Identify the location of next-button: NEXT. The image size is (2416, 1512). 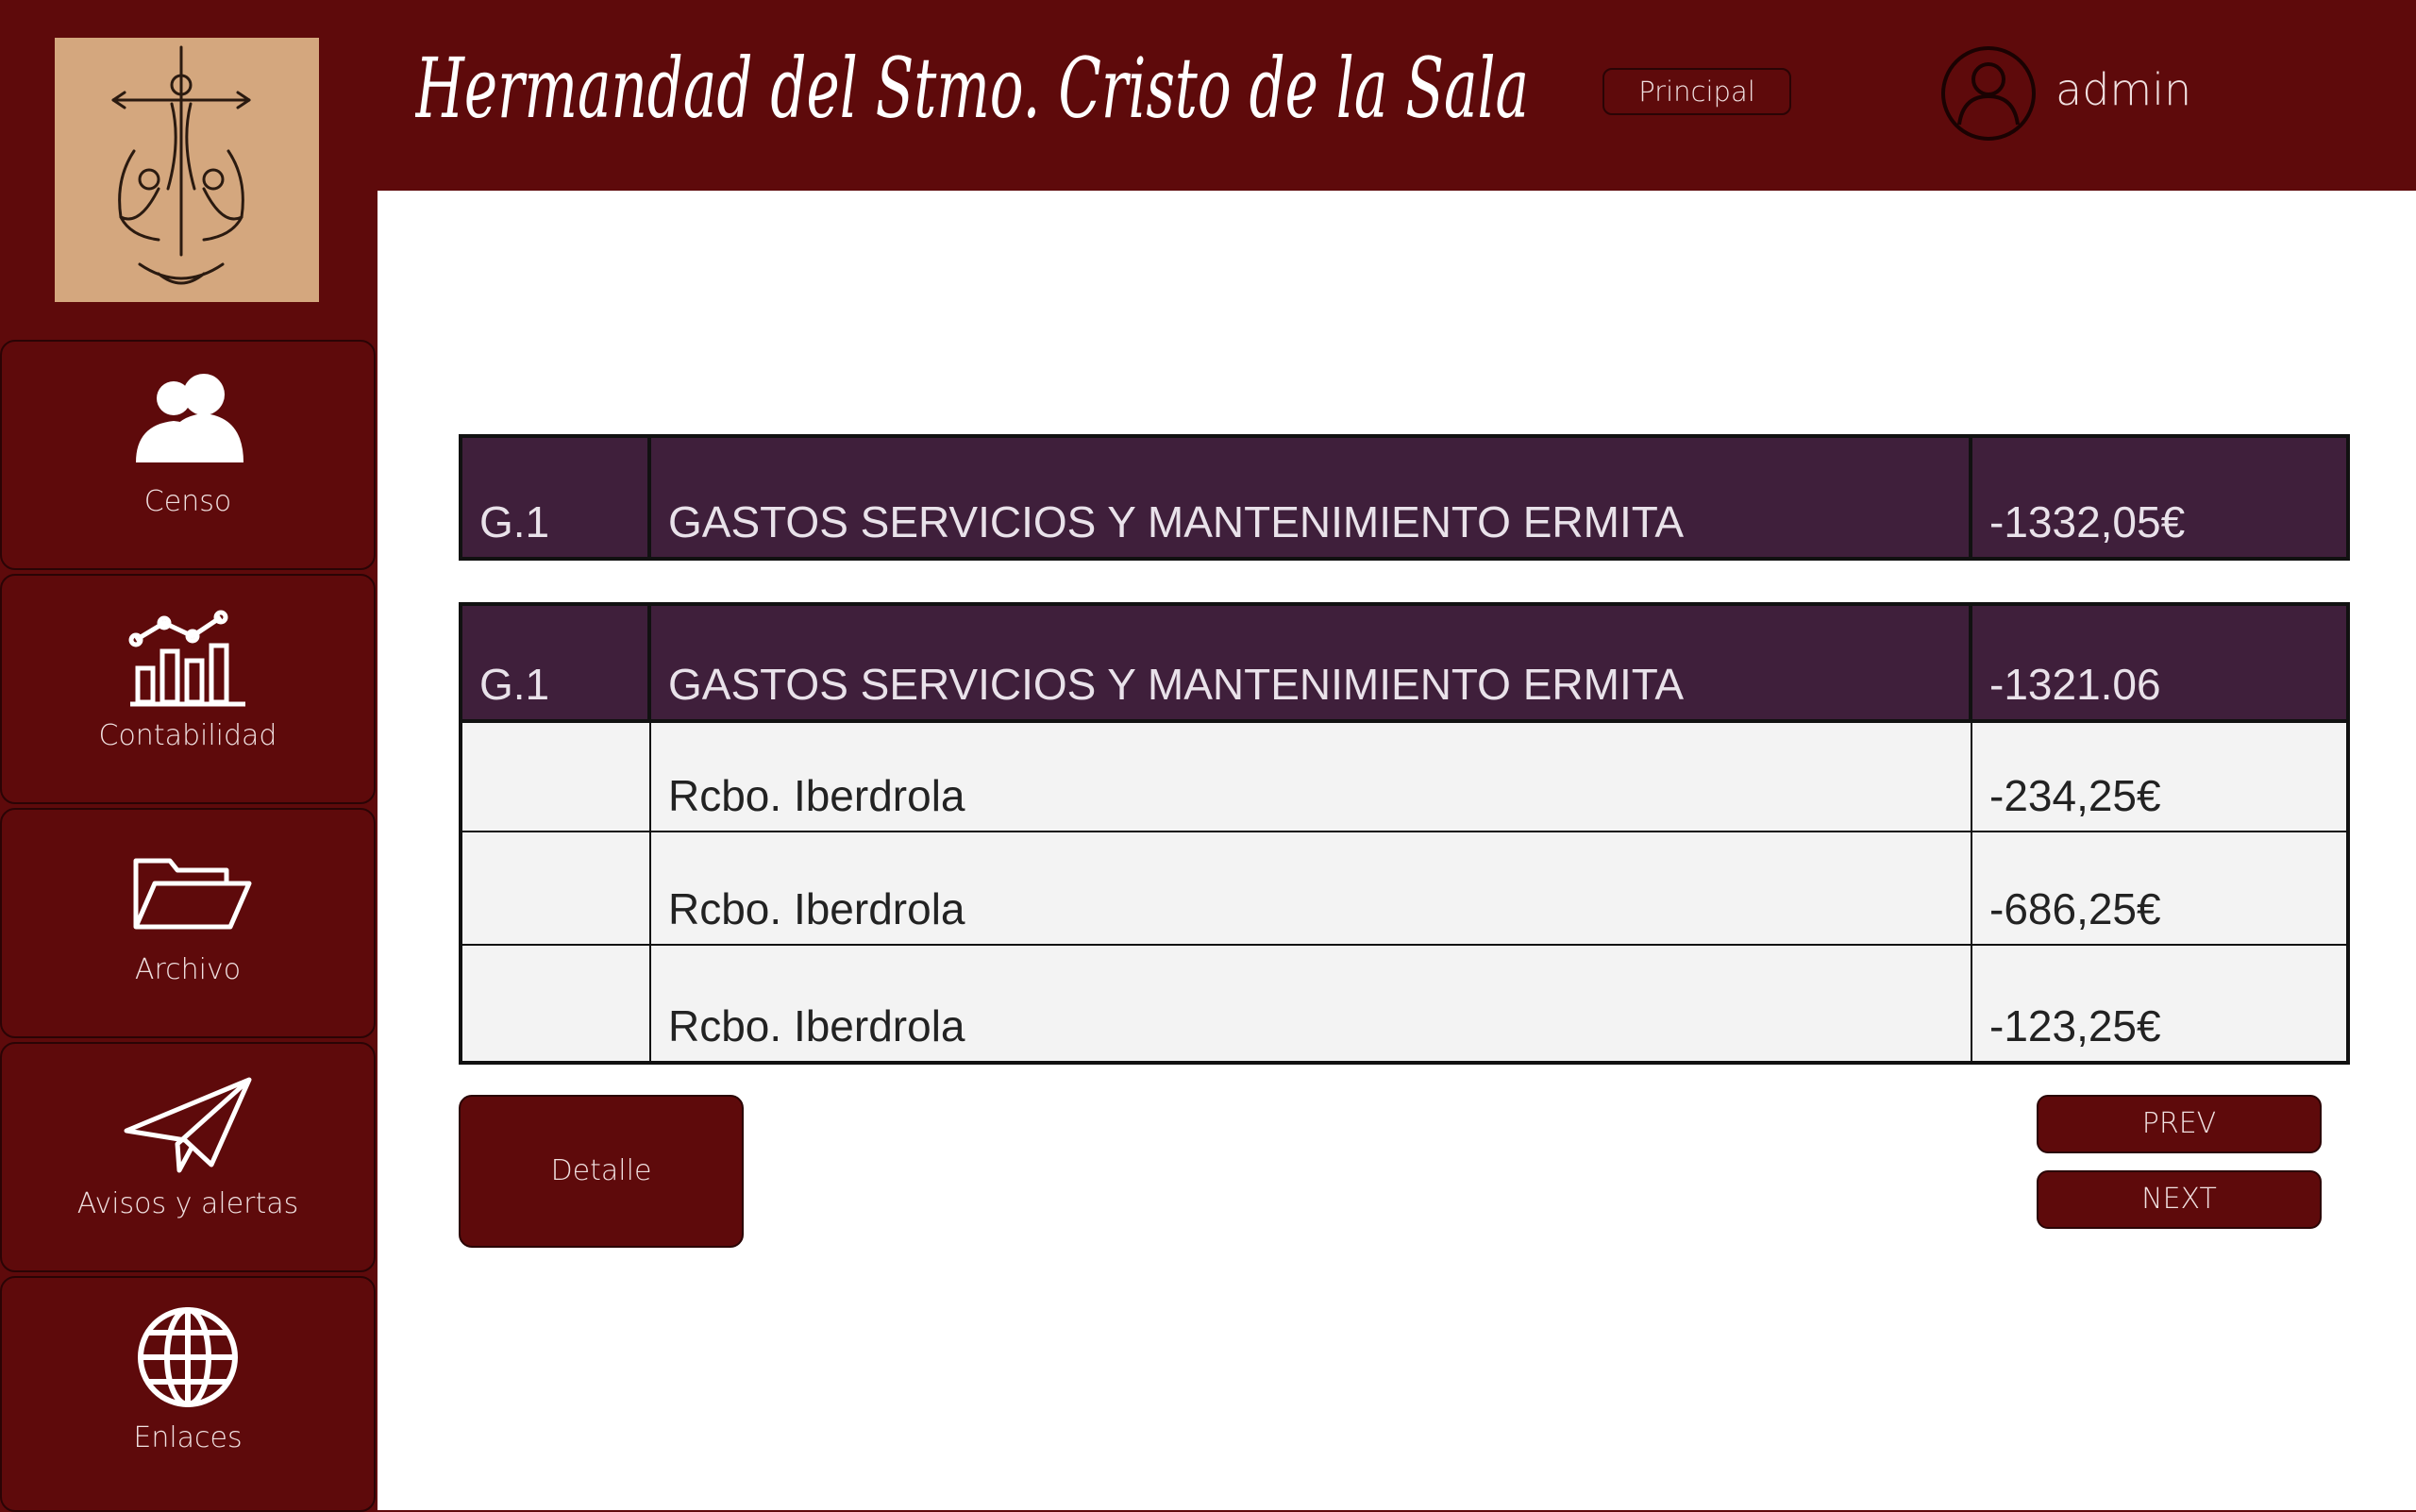
(2180, 1199).